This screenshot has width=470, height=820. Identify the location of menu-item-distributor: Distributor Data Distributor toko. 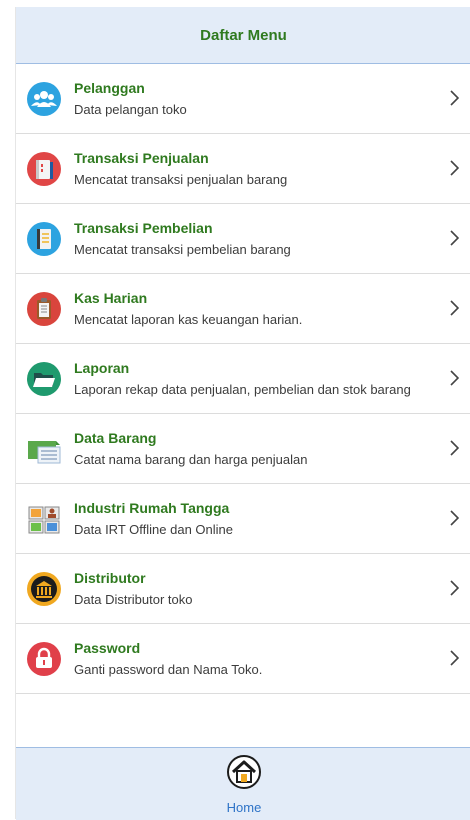
(243, 589).